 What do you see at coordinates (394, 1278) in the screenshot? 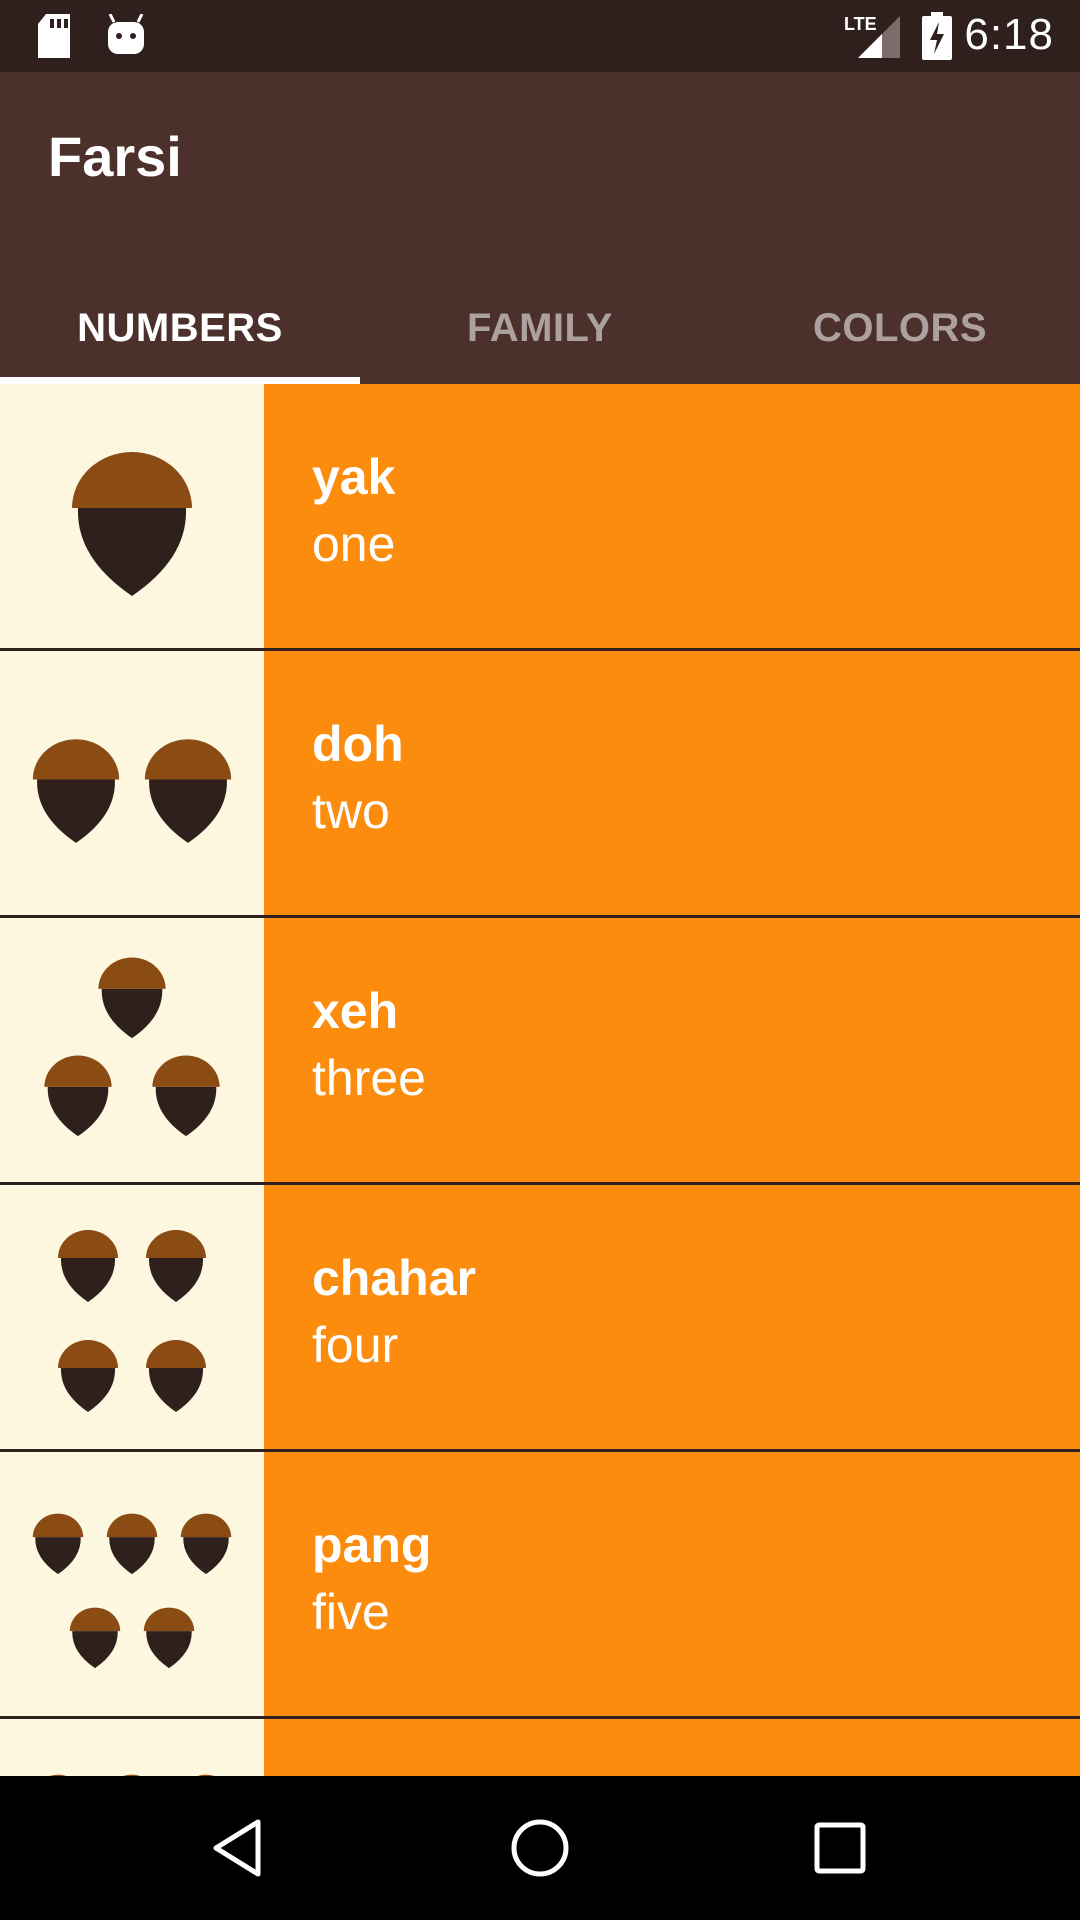
I see `farsi-word: chahar` at bounding box center [394, 1278].